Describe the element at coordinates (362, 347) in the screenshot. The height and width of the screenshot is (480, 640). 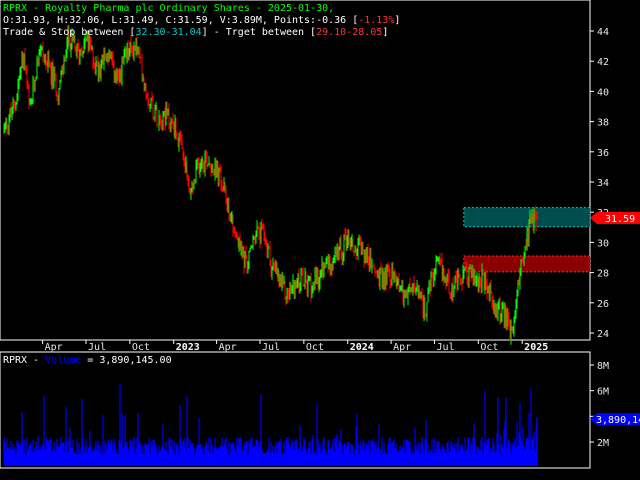
I see `x-tick-label: 2024` at that location.